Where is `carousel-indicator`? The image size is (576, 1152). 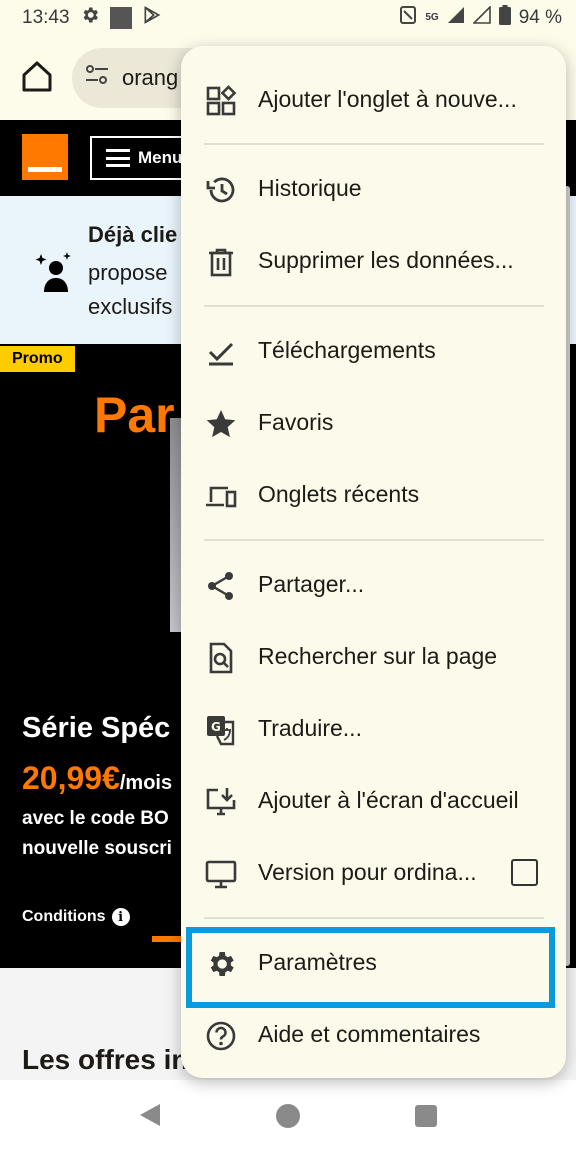 carousel-indicator is located at coordinates (168, 939).